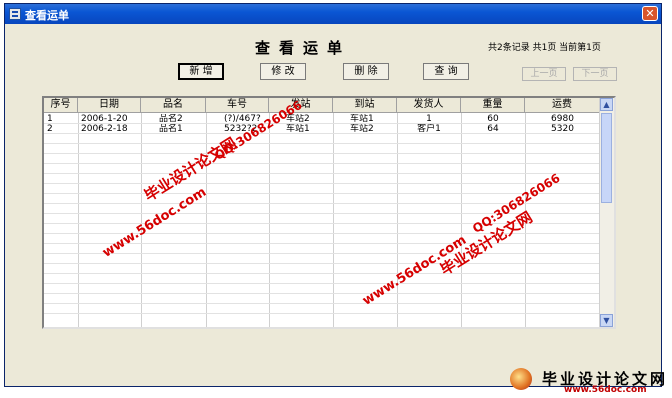 Image resolution: width=672 pixels, height=398 pixels. I want to click on cell-date: 2006-1-20, so click(104, 119).